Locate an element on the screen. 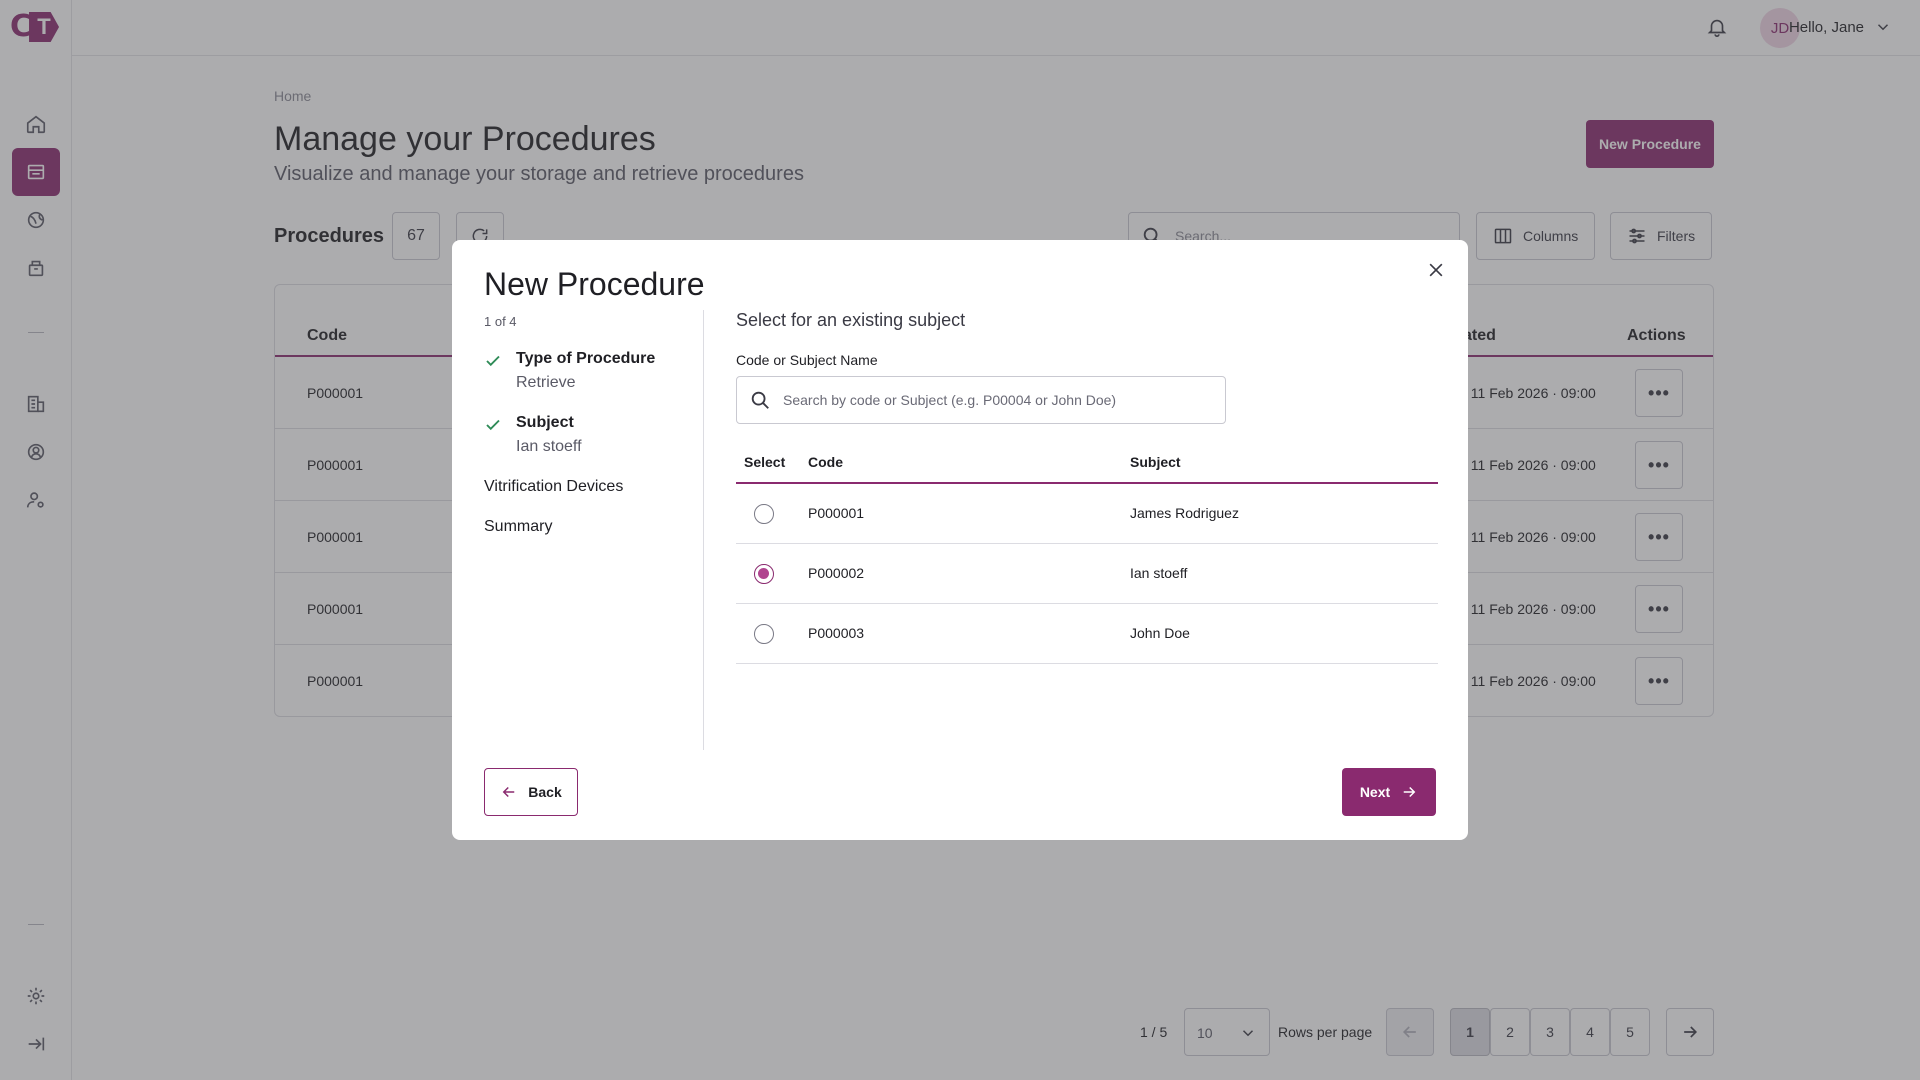  subject-code: P000003 is located at coordinates (836, 633).